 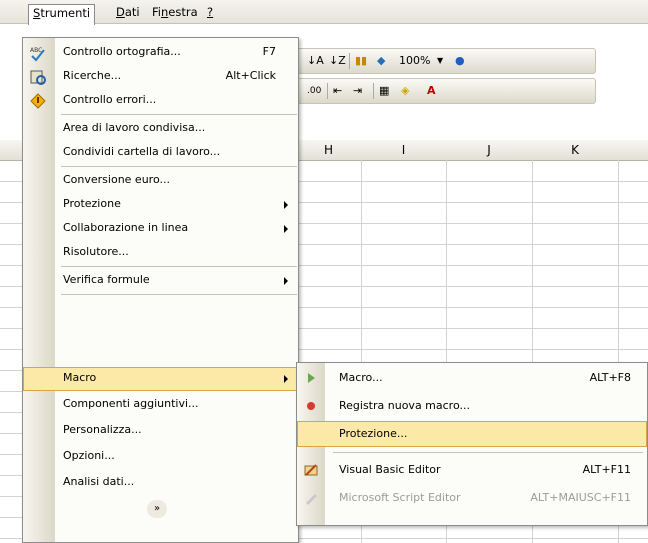 I want to click on record-icon, so click(x=311, y=406).